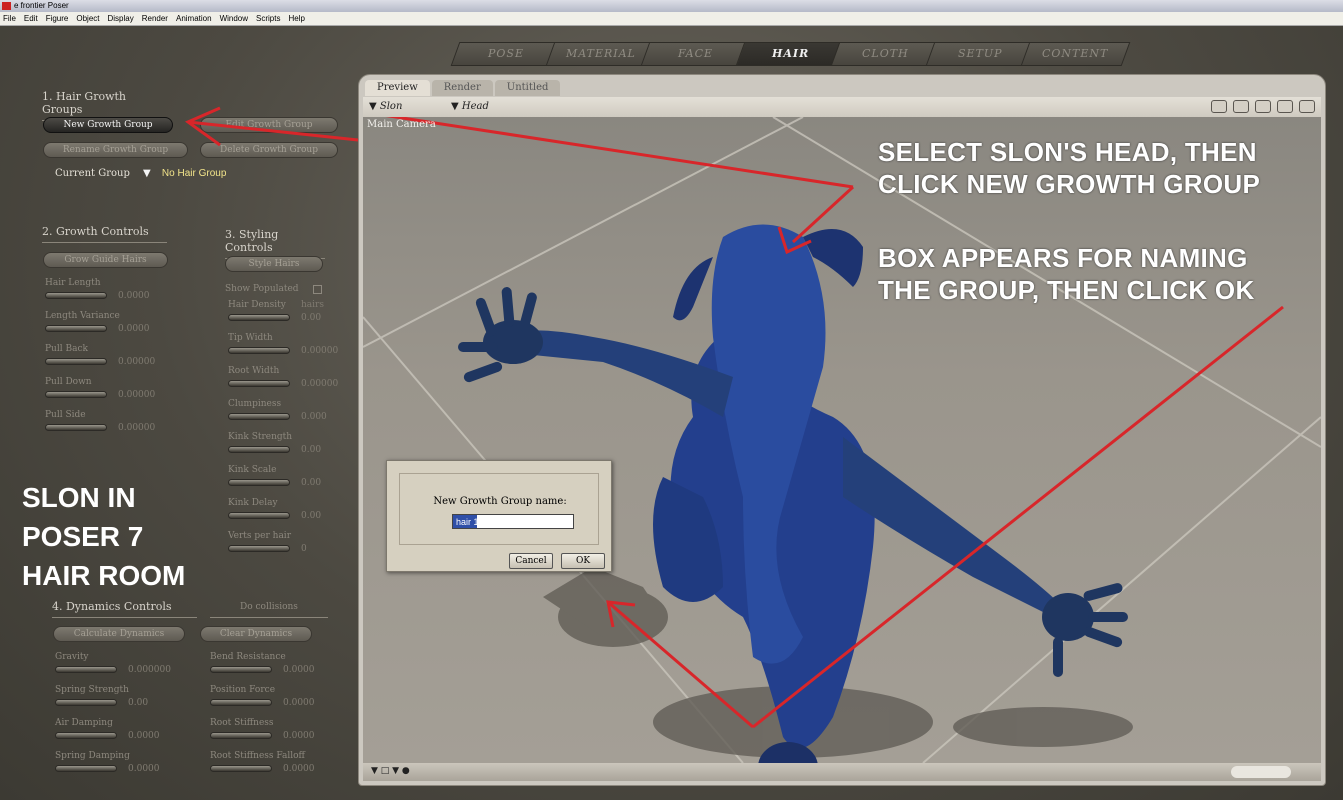  Describe the element at coordinates (76, 394) in the screenshot. I see `pull-down-dial` at that location.